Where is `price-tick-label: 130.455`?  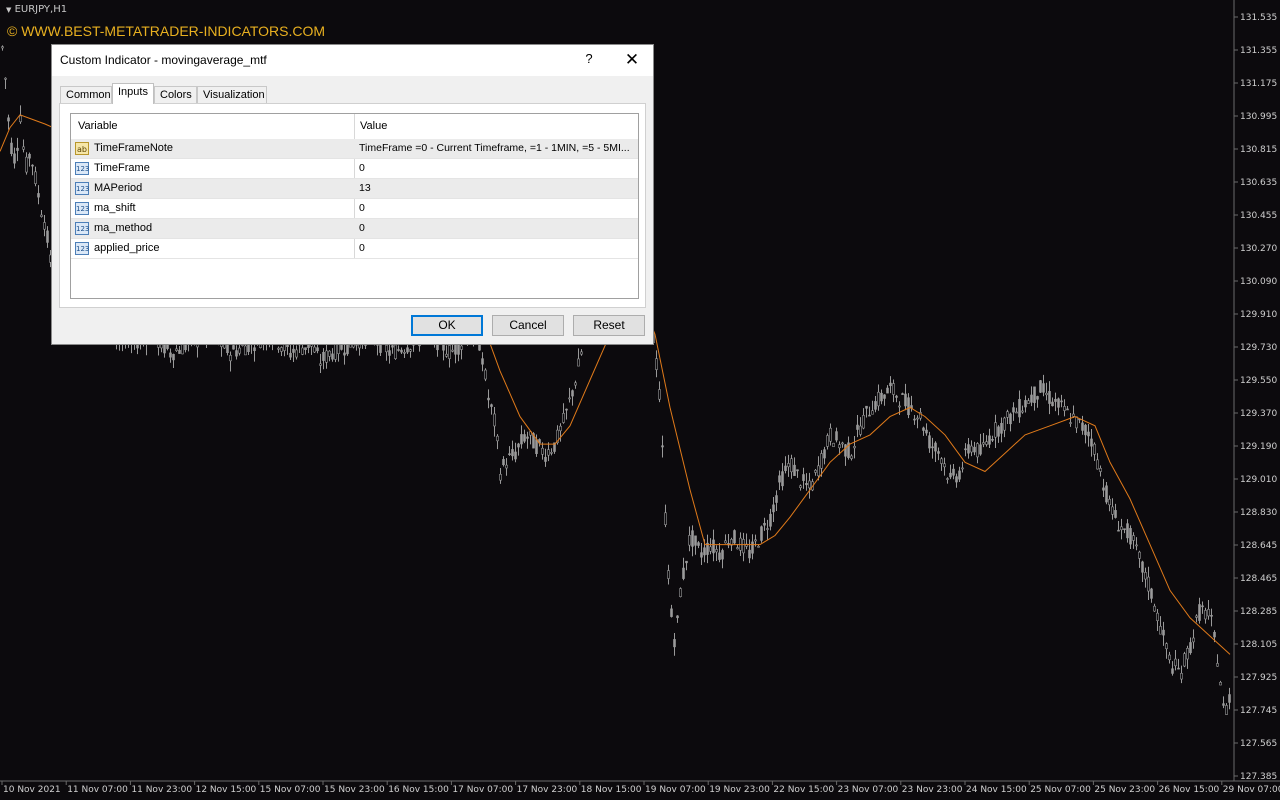 price-tick-label: 130.455 is located at coordinates (1258, 216).